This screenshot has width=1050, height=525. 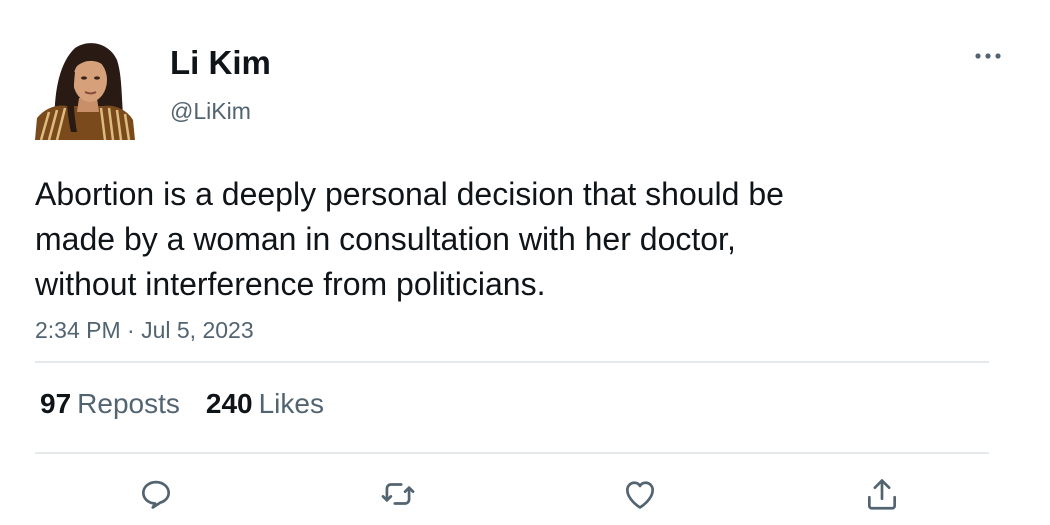 What do you see at coordinates (128, 403) in the screenshot?
I see `reposts-label: Reposts` at bounding box center [128, 403].